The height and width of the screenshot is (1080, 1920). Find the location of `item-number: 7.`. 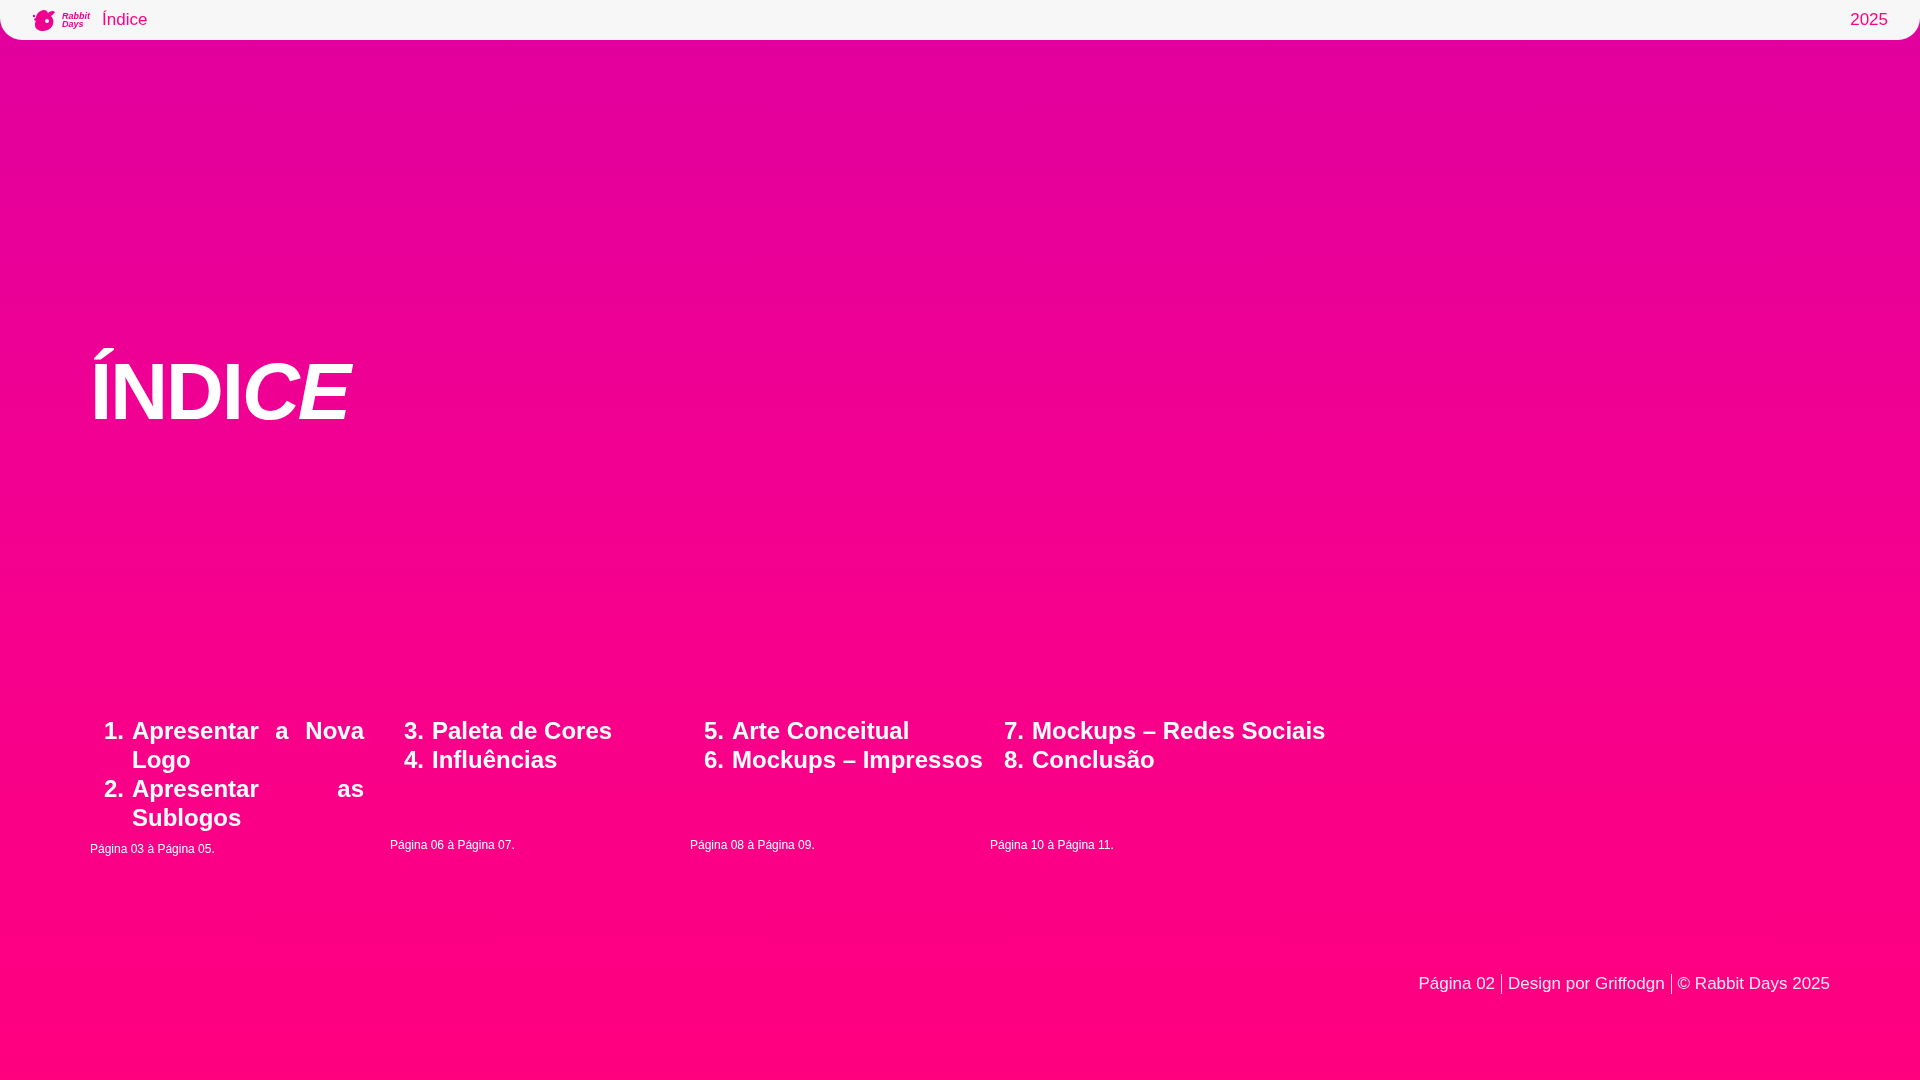

item-number: 7. is located at coordinates (1013, 730).